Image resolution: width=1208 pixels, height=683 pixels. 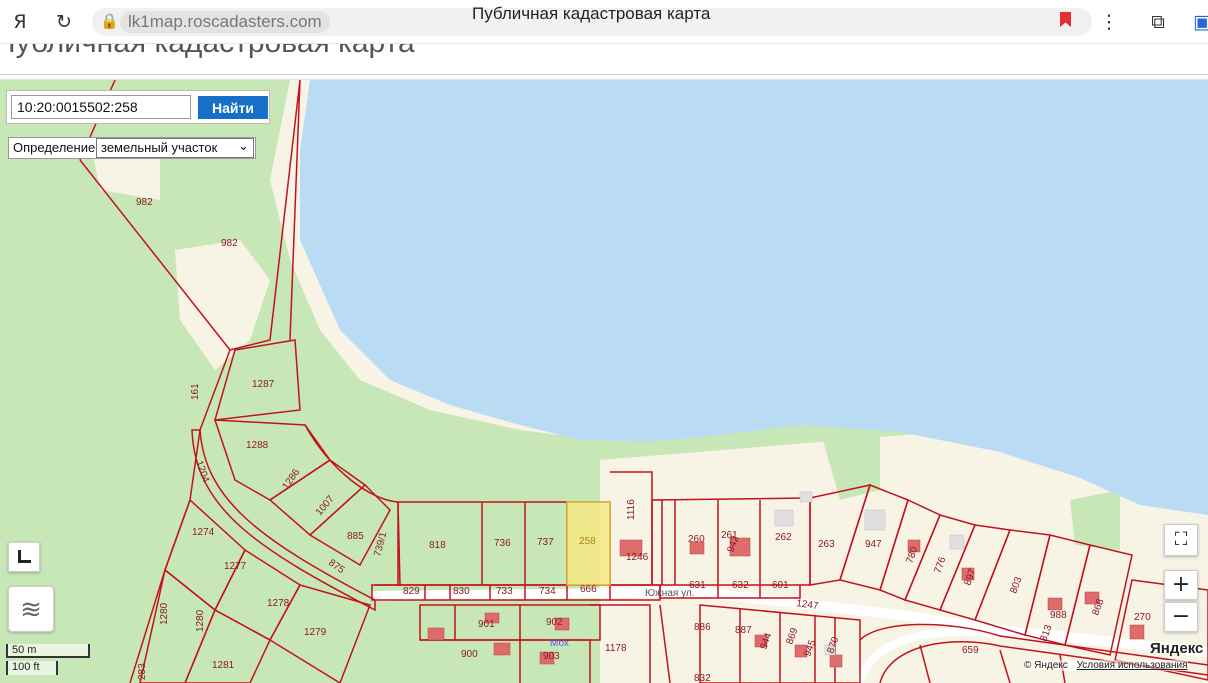 What do you see at coordinates (588, 589) in the screenshot?
I see `parcel-label: 666` at bounding box center [588, 589].